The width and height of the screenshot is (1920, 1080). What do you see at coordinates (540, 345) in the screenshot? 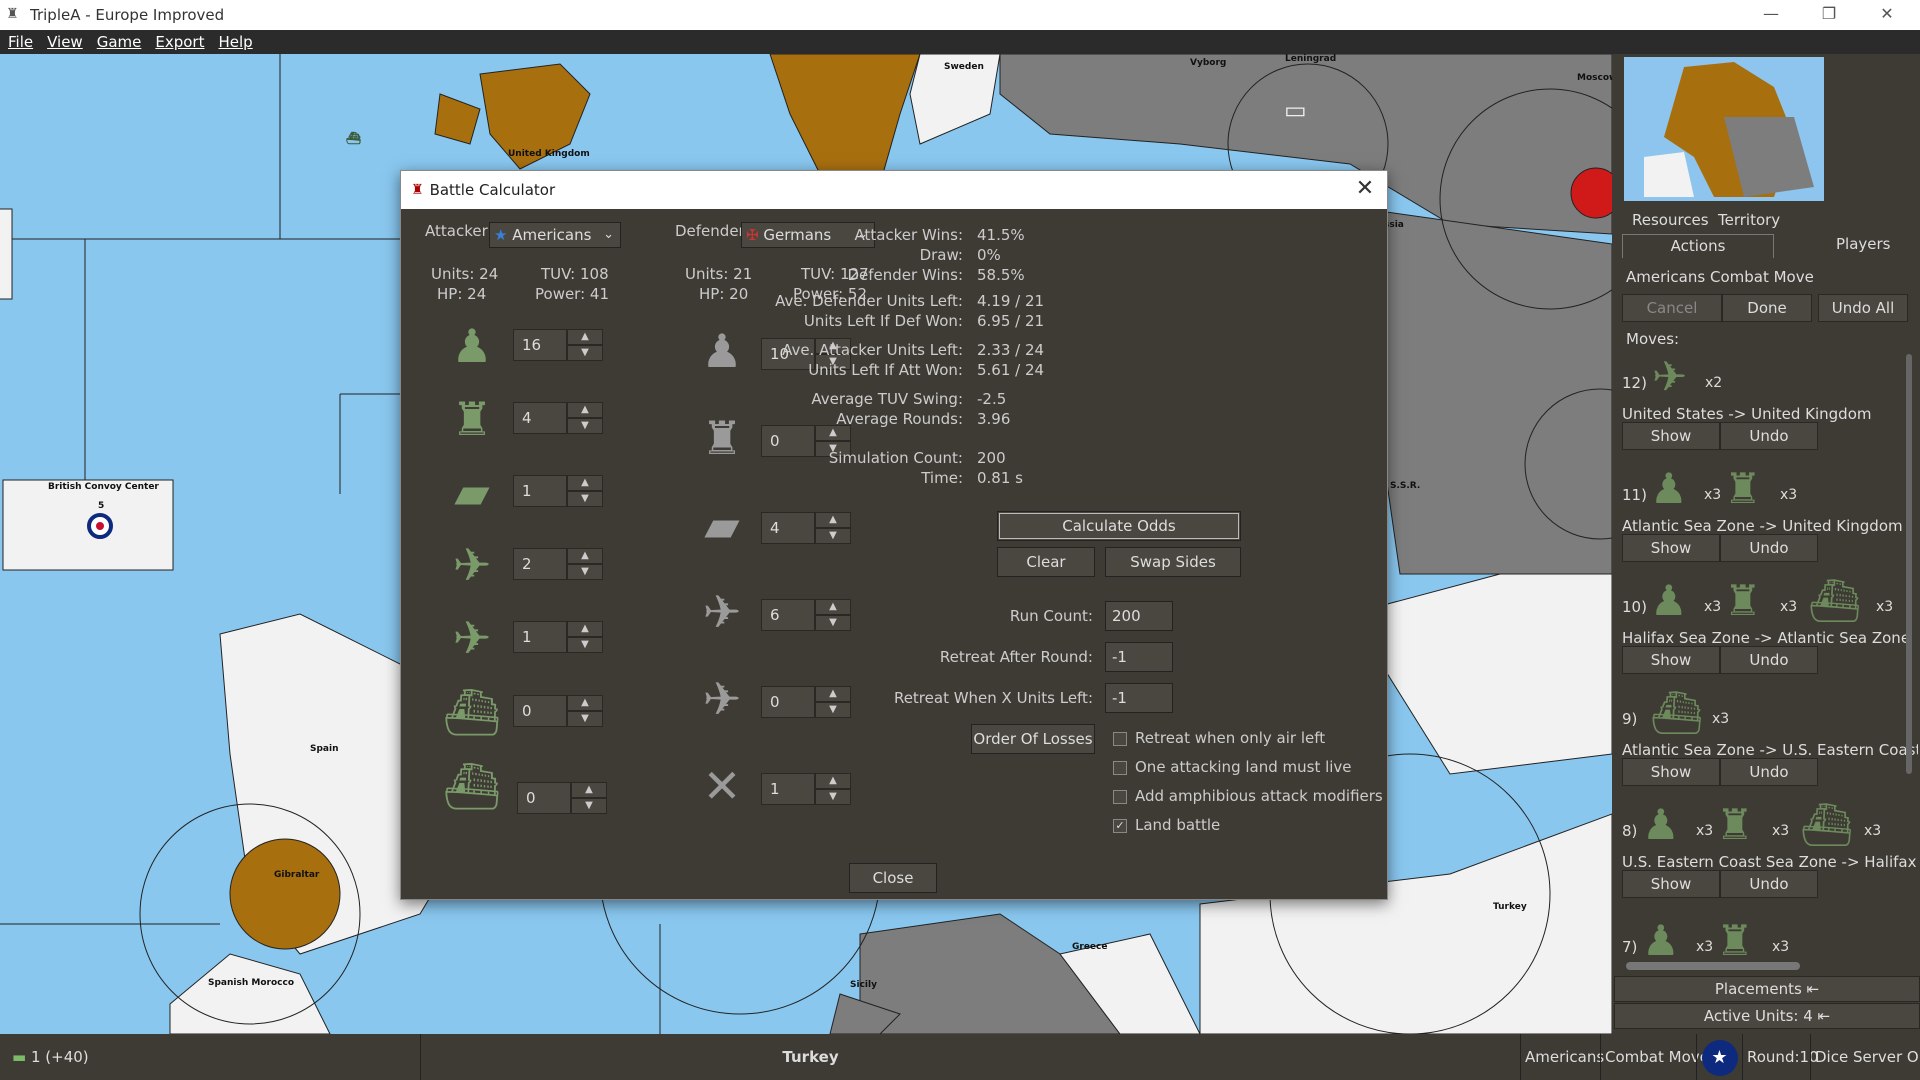
I see `stepper-value: 16` at bounding box center [540, 345].